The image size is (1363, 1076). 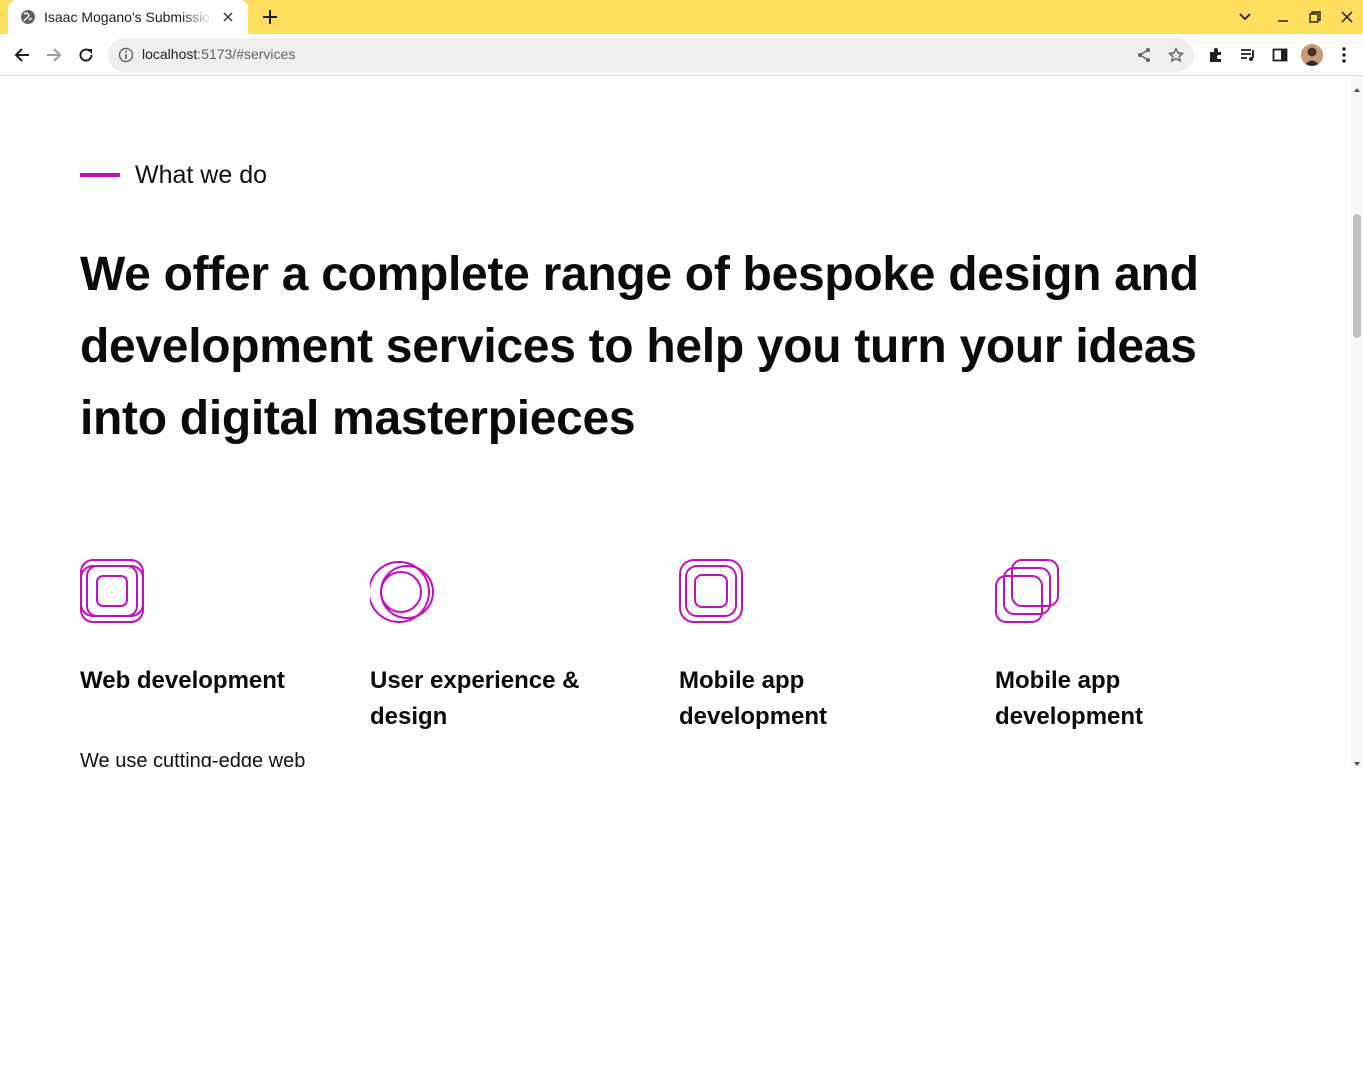 What do you see at coordinates (1283, 17) in the screenshot?
I see `minimize-icon` at bounding box center [1283, 17].